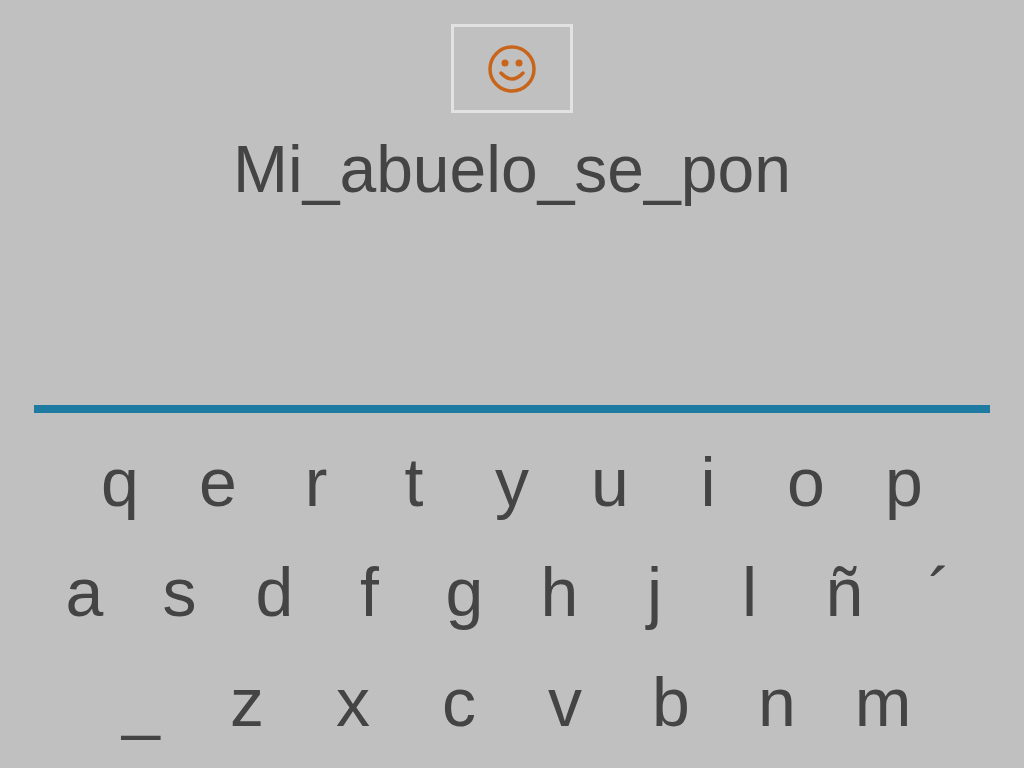 The width and height of the screenshot is (1024, 768). I want to click on letter-key: j, so click(654, 592).